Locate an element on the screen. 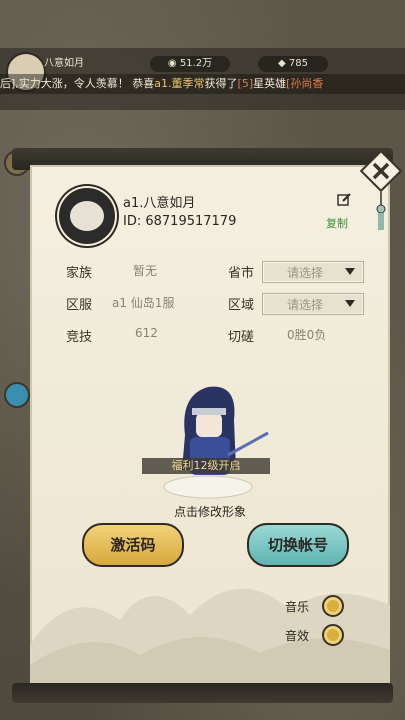 The height and width of the screenshot is (720, 405). music-label: 音乐 is located at coordinates (297, 607).